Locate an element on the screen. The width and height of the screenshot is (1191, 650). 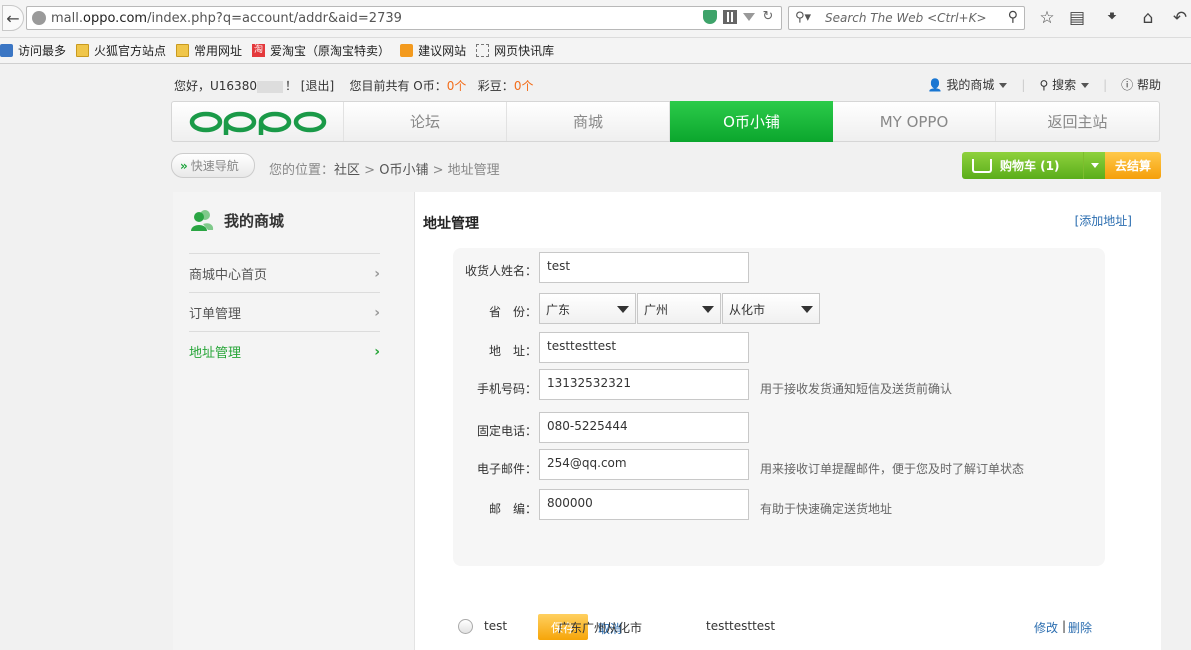
suggested-sites-icon is located at coordinates (407, 50).